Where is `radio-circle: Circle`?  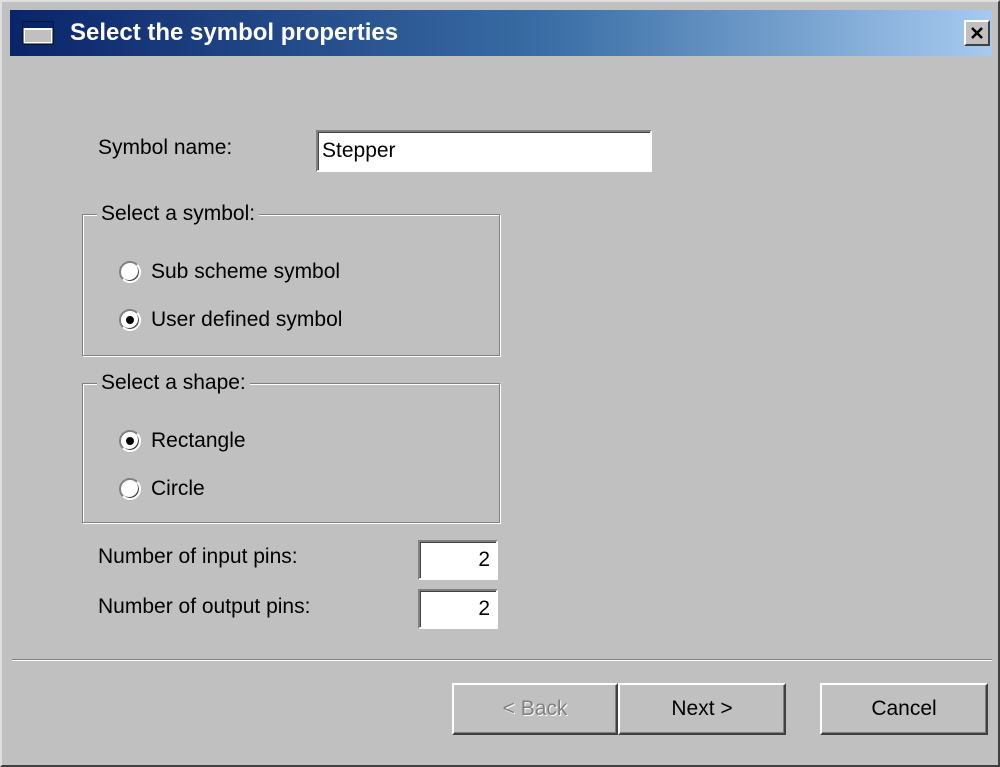
radio-circle: Circle is located at coordinates (162, 489).